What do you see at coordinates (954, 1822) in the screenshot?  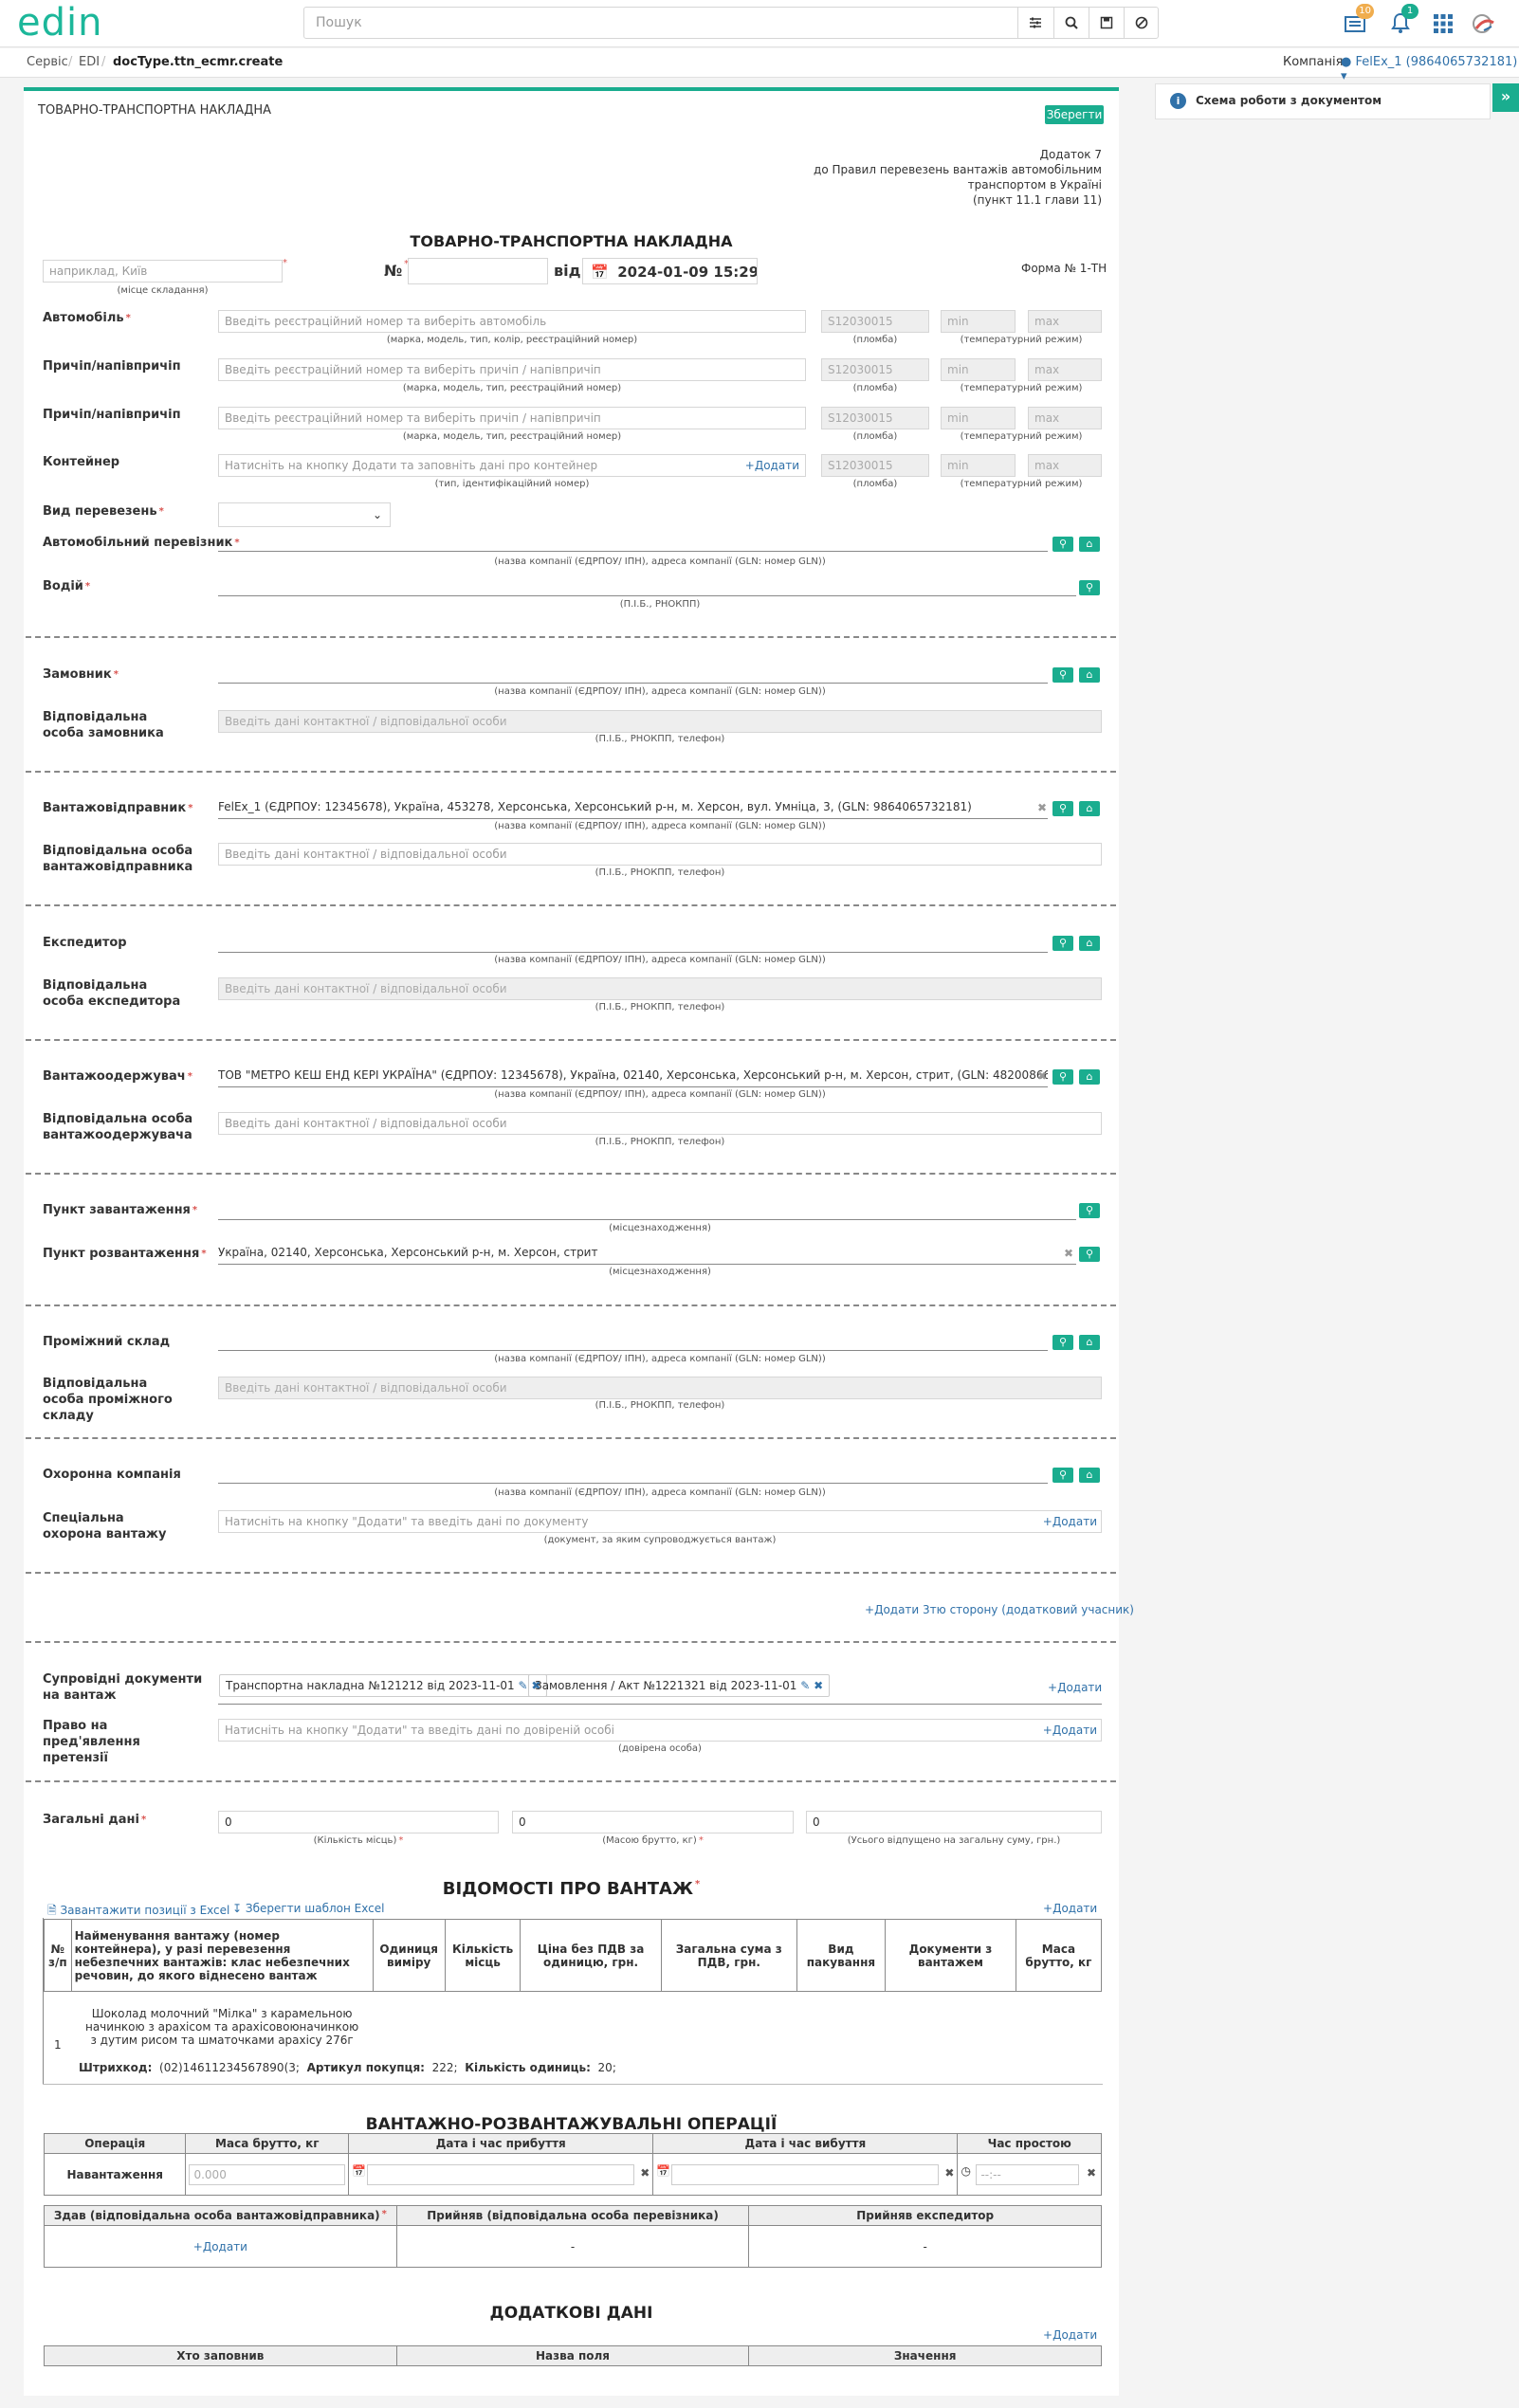 I see `sum-input: 0` at bounding box center [954, 1822].